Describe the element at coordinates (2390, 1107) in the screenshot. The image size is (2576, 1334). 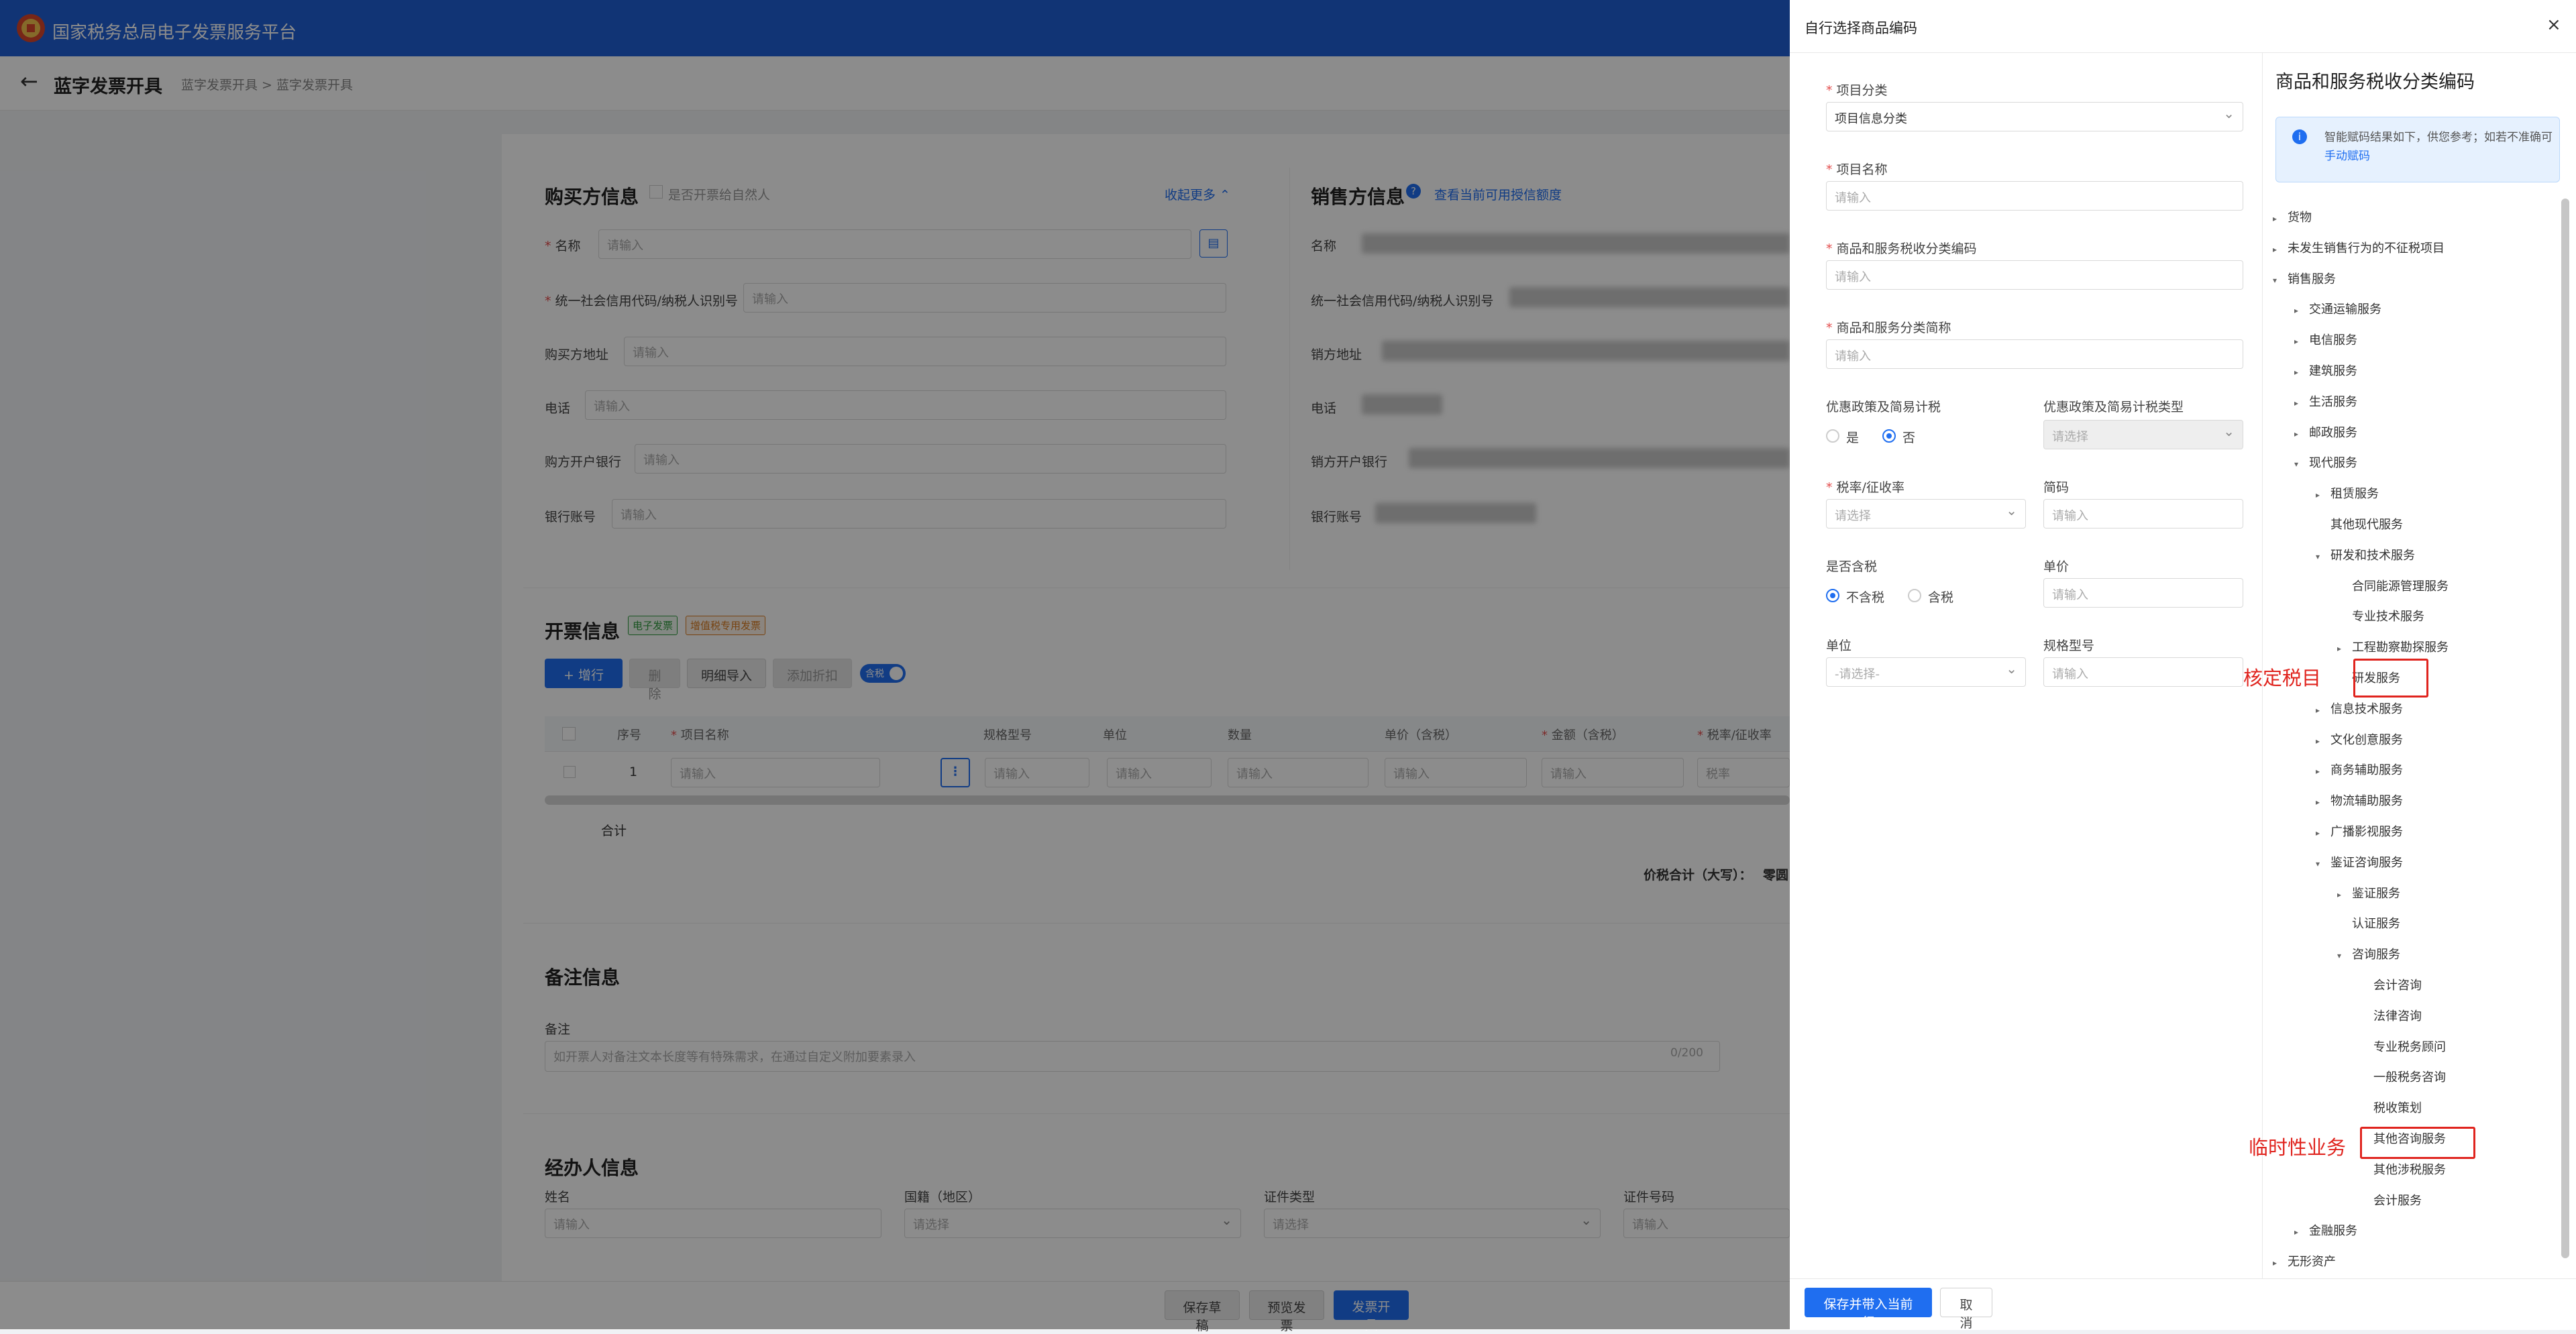
I see `tree-node: 税收策划` at that location.